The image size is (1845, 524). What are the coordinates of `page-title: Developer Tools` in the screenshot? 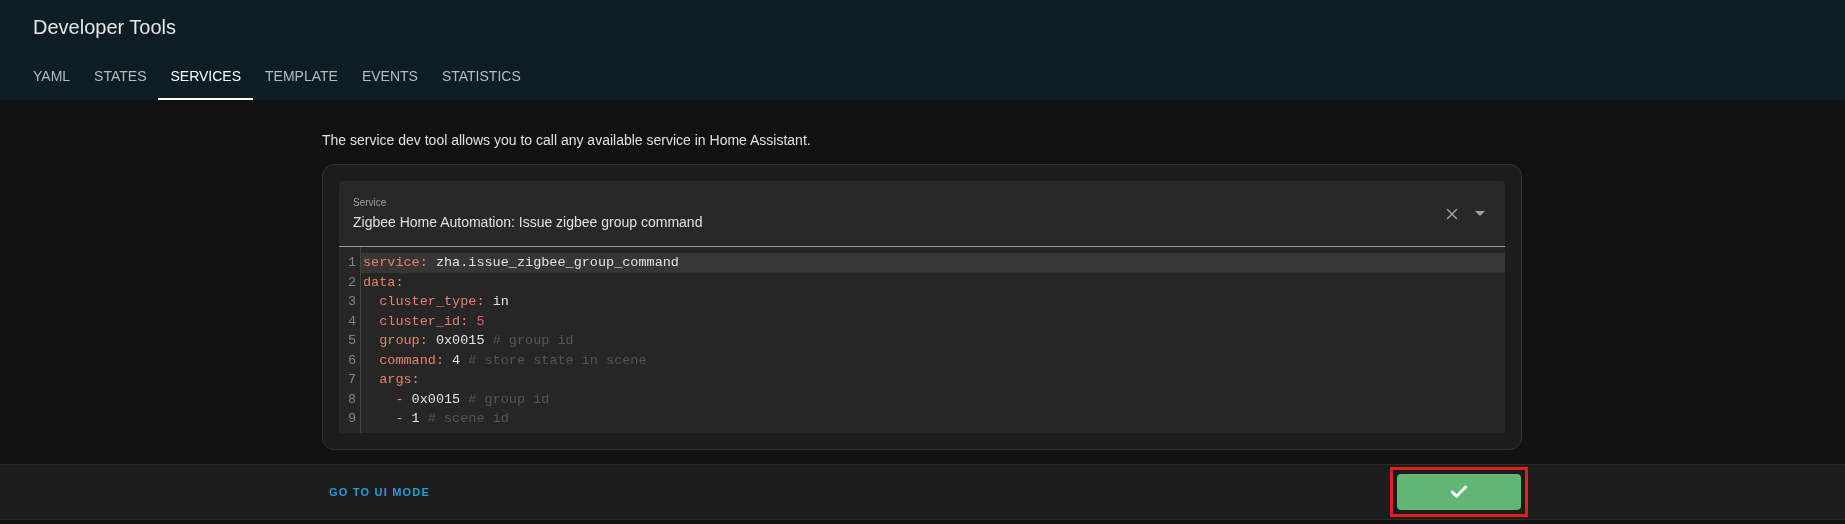 It's located at (105, 27).